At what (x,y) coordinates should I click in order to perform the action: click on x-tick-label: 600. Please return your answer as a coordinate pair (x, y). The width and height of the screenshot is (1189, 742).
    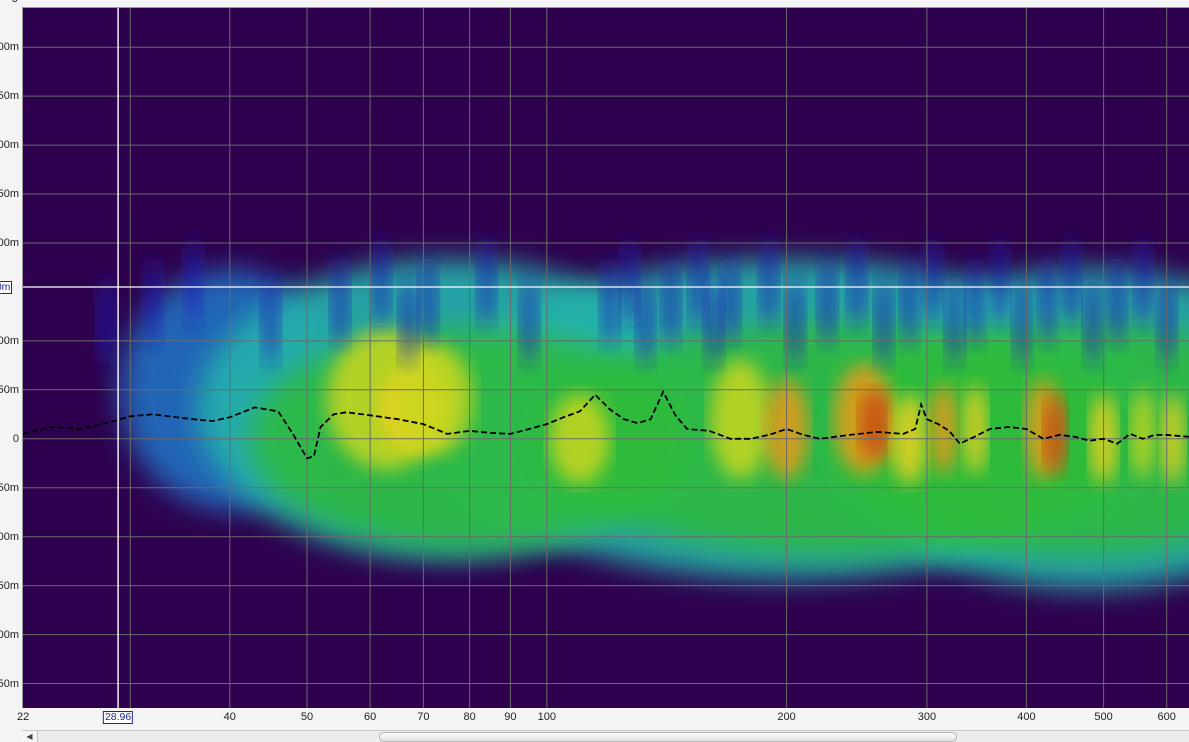
    Looking at the image, I should click on (1166, 717).